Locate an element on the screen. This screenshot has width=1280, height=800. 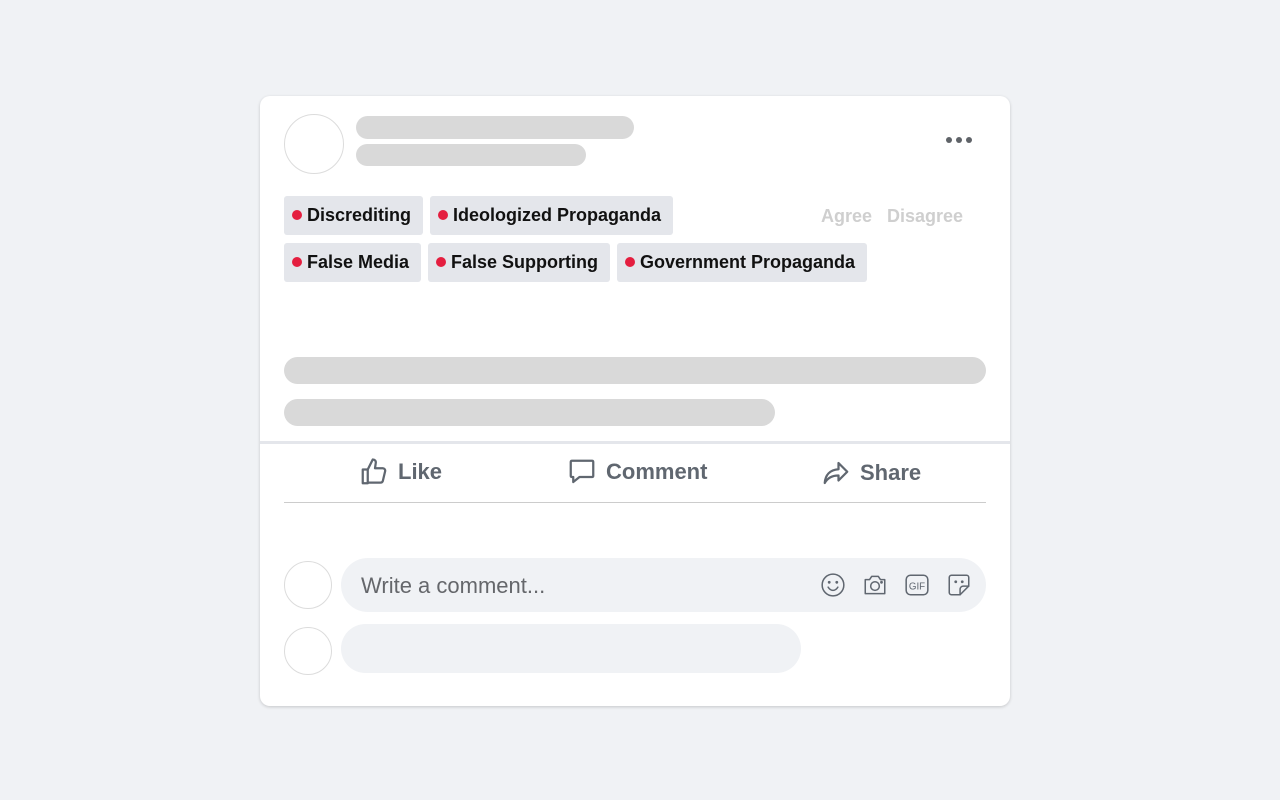
tag-government-propaganda: Government Propaganda is located at coordinates (742, 262).